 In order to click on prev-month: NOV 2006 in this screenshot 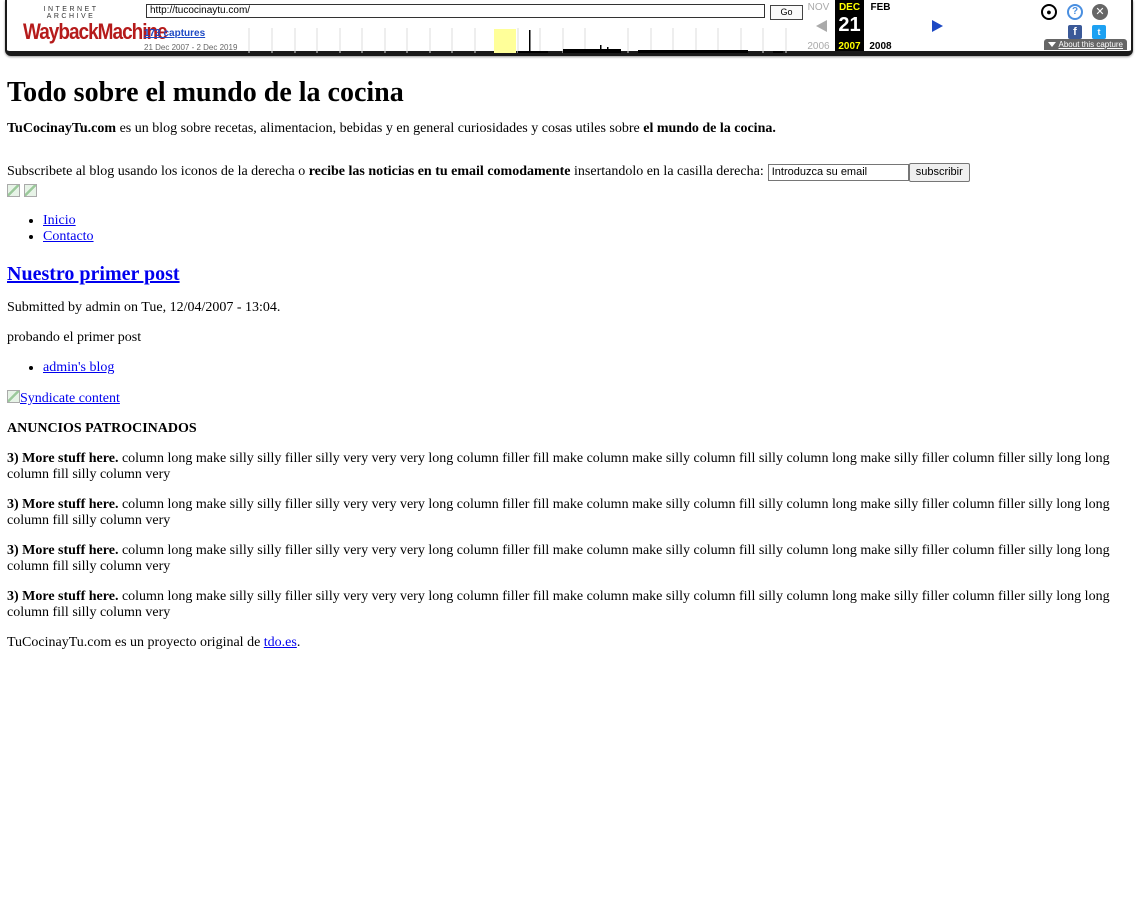, I will do `click(818, 26)`.